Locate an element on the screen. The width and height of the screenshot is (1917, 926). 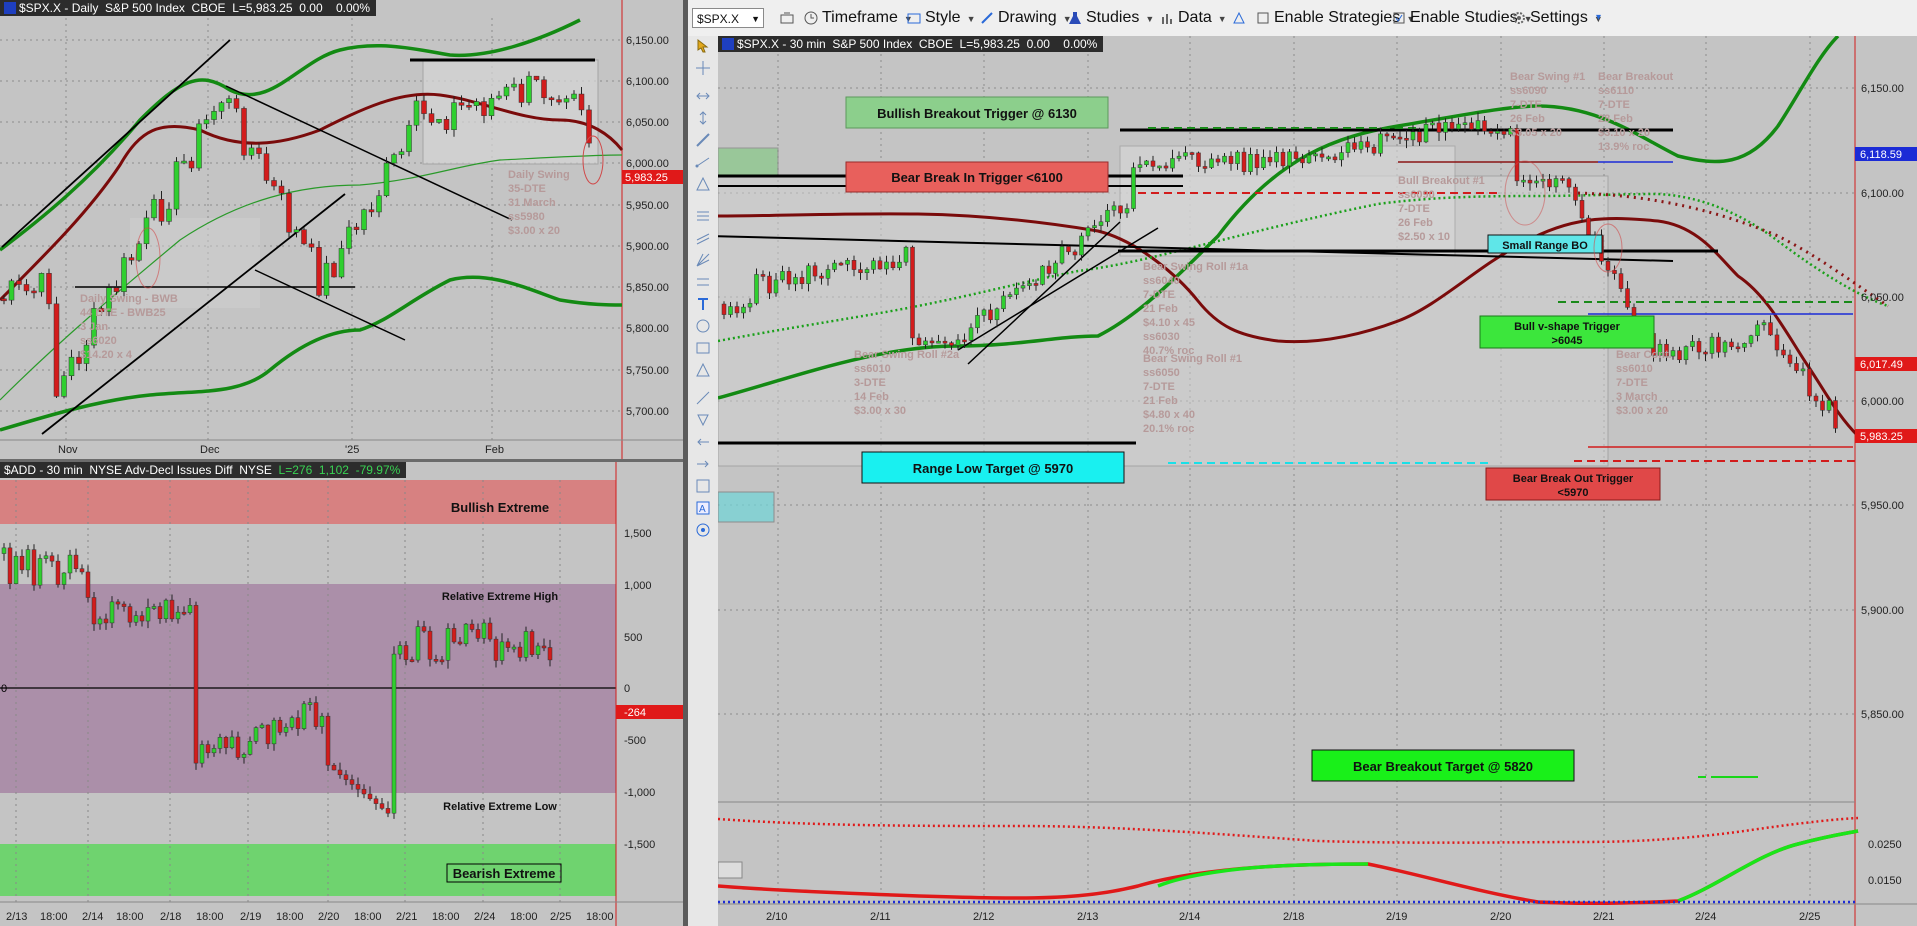
ellipse-icon is located at coordinates (703, 326).